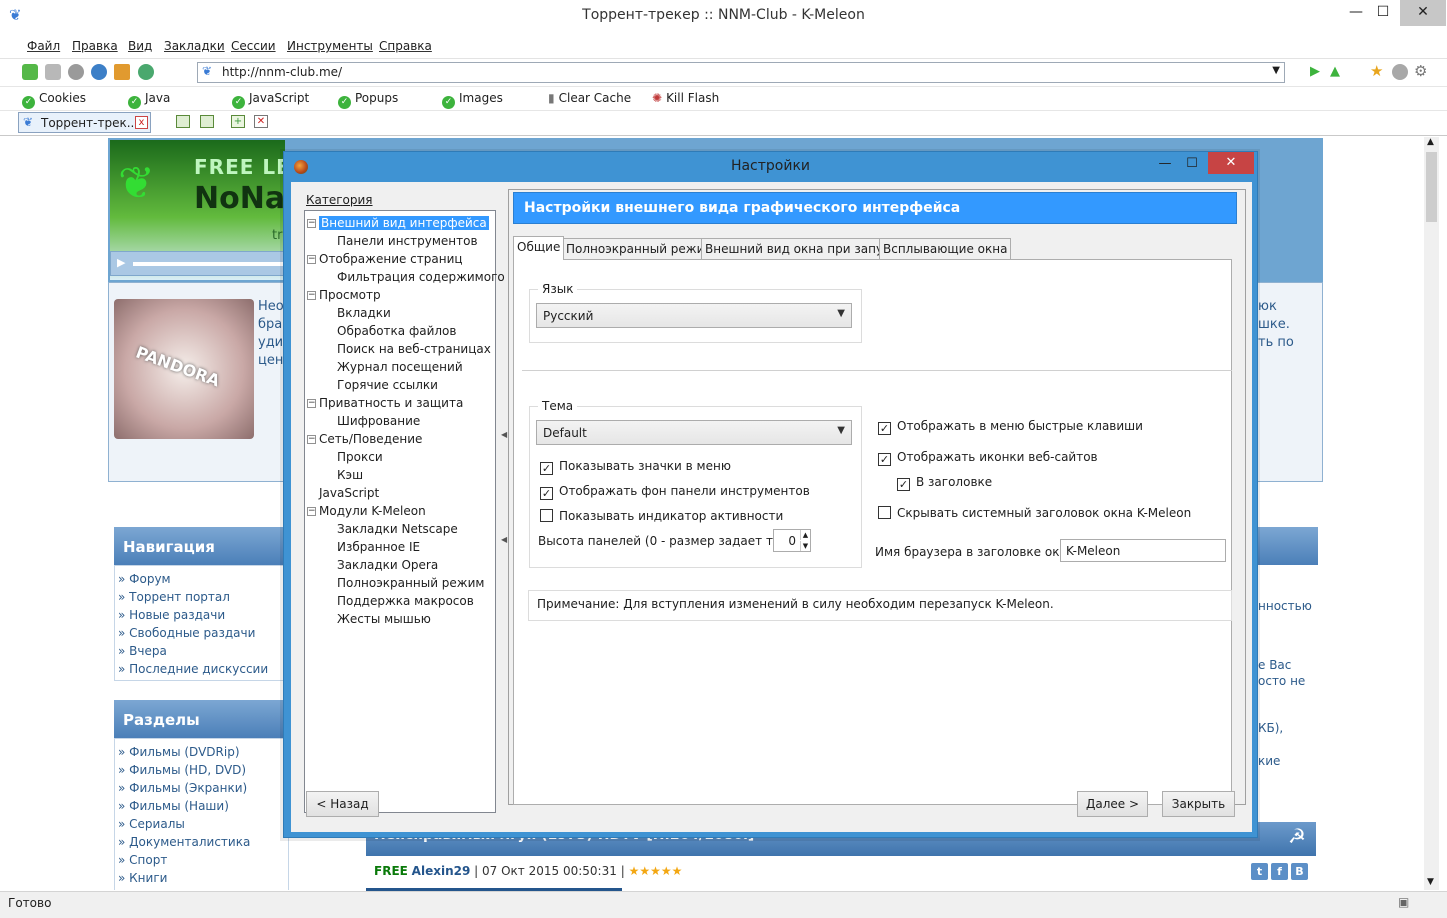  Describe the element at coordinates (122, 72) in the screenshot. I see `home-icon` at that location.